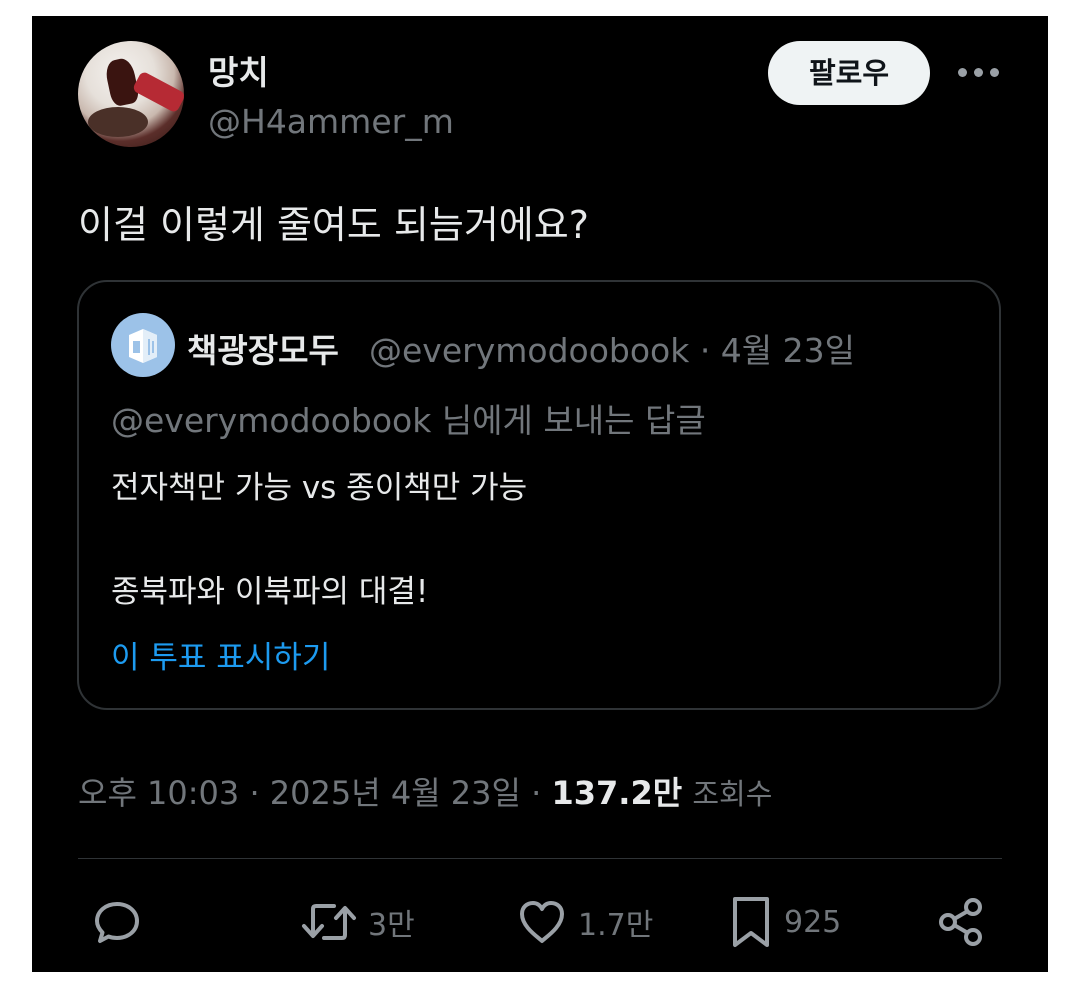  I want to click on quoted-text-line: 종북파와 이북파의 대결!, so click(270, 592).